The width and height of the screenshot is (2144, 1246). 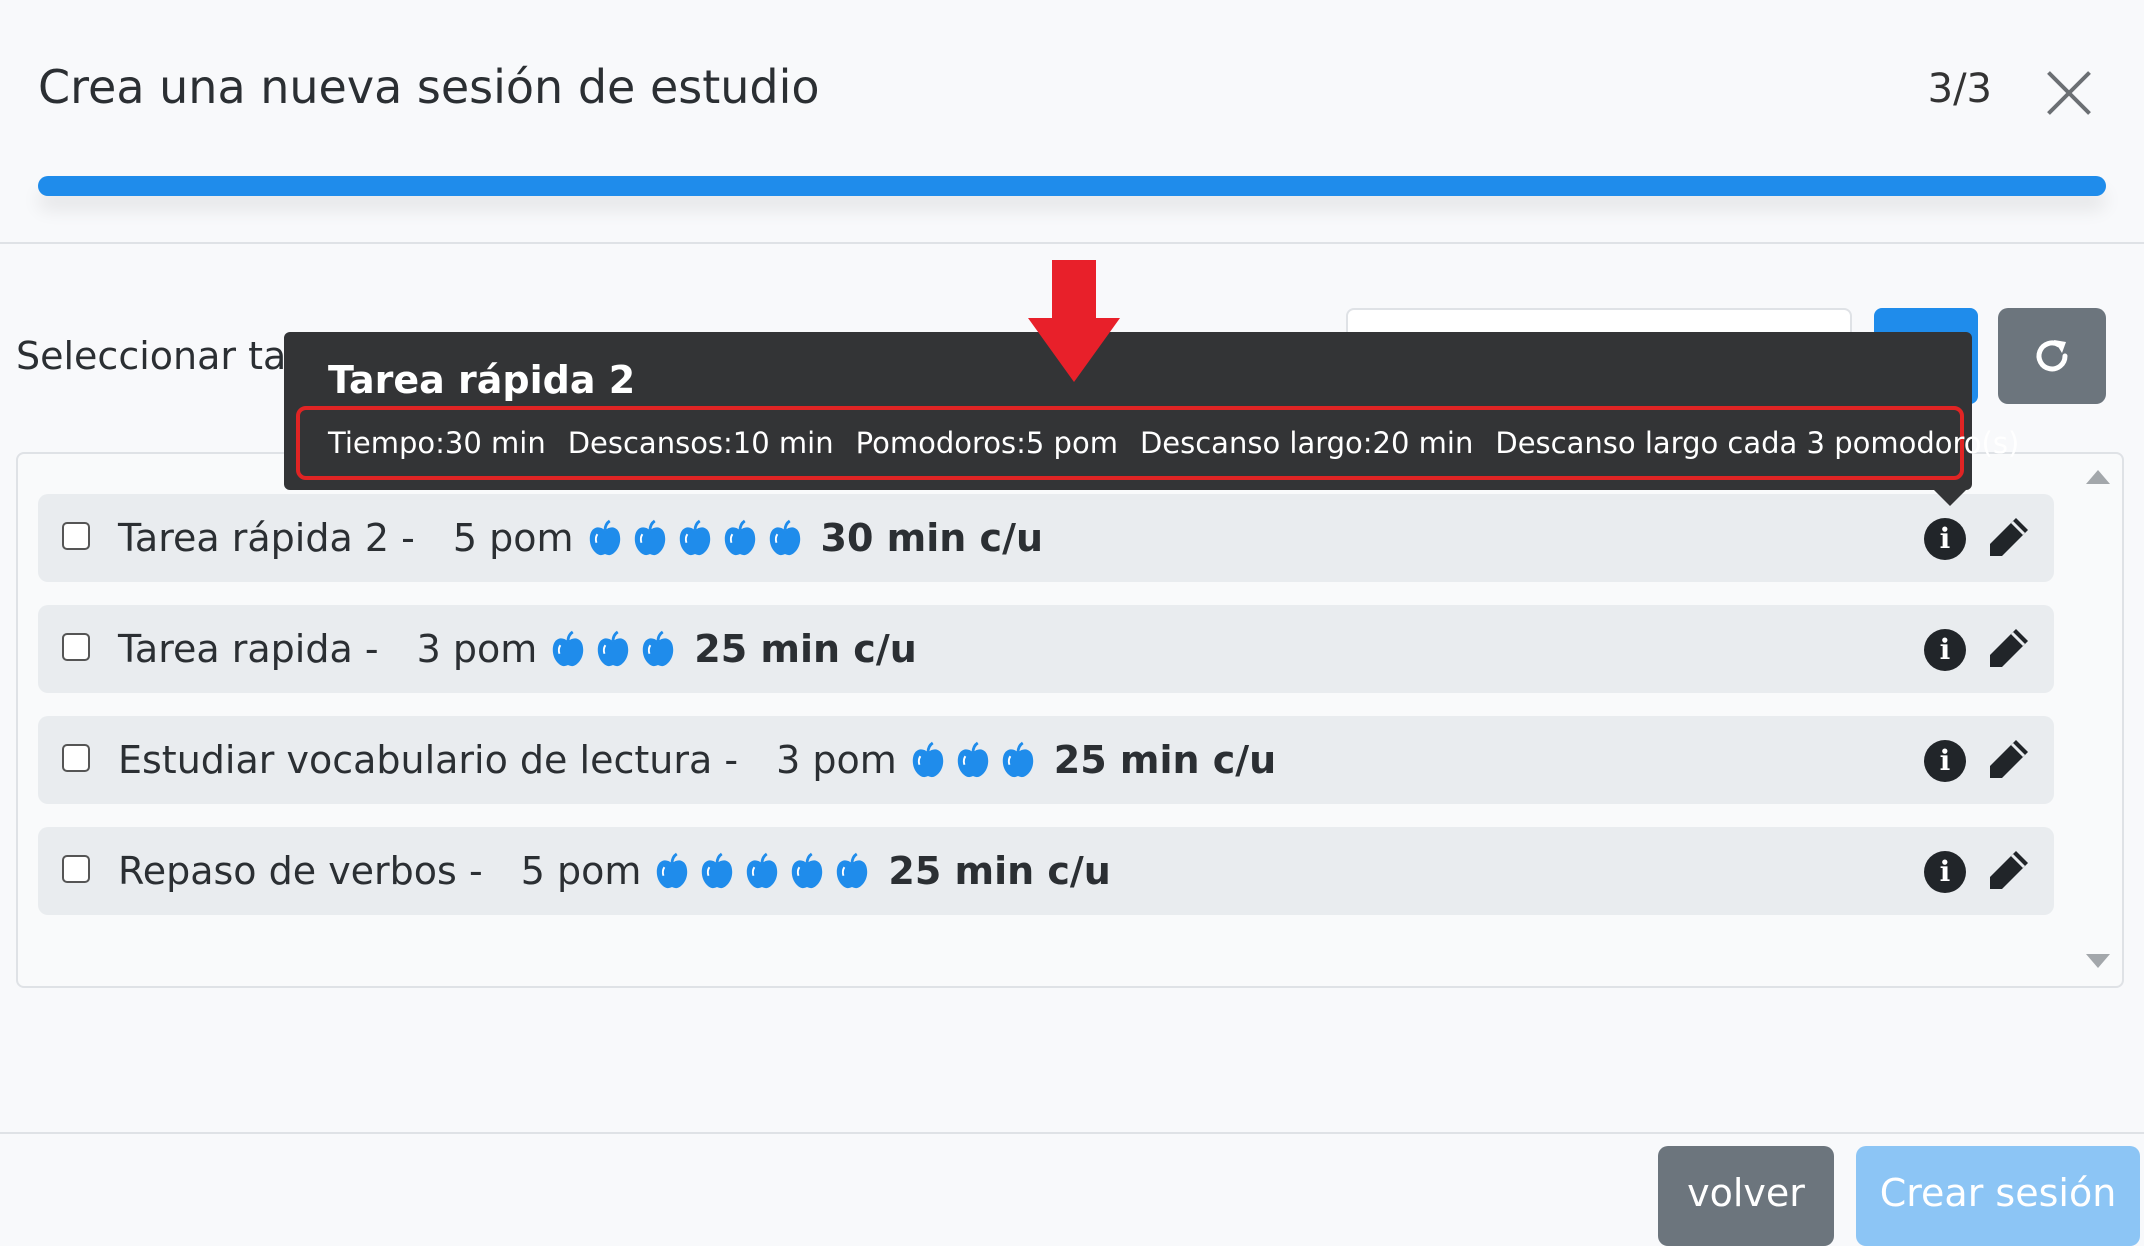 What do you see at coordinates (1074, 321) in the screenshot?
I see `red-arrow-annotation` at bounding box center [1074, 321].